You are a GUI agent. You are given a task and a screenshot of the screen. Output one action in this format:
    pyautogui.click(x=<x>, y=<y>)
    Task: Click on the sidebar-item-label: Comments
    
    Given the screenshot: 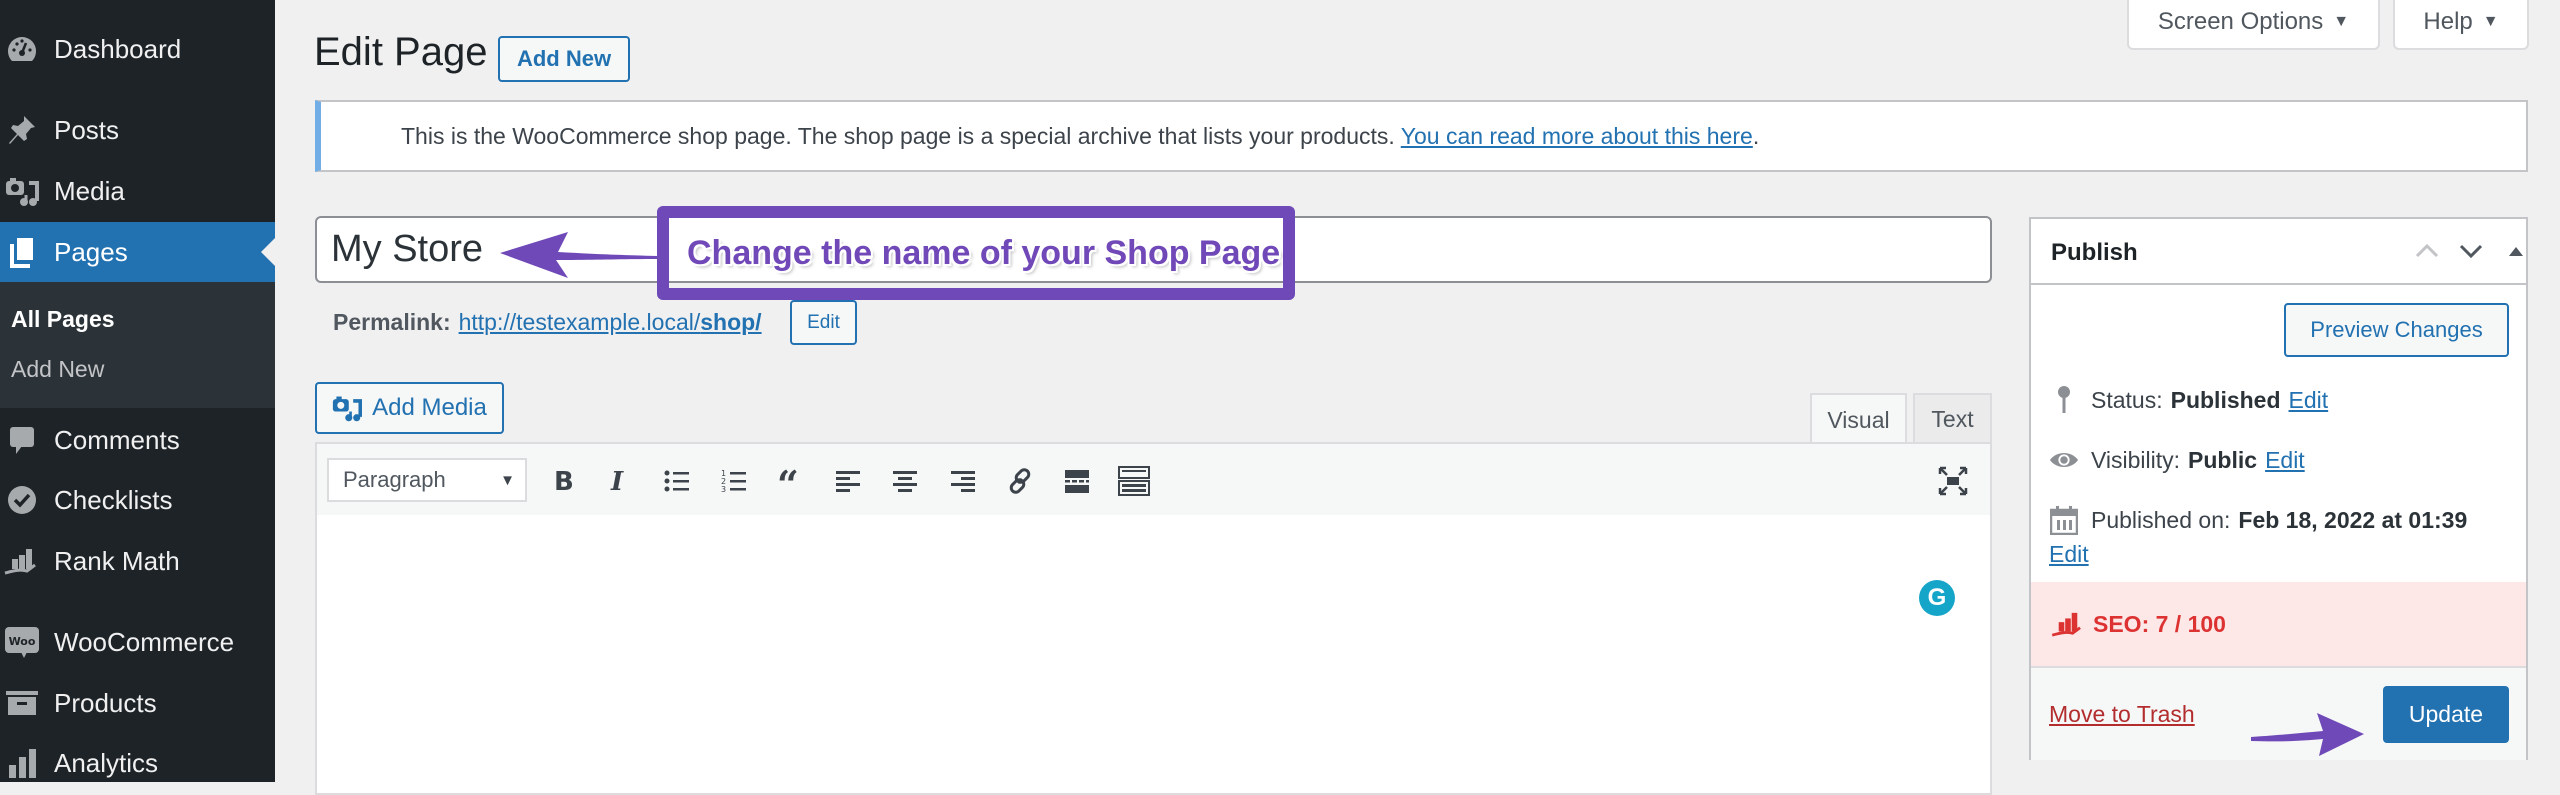 What is the action you would take?
    pyautogui.click(x=117, y=439)
    